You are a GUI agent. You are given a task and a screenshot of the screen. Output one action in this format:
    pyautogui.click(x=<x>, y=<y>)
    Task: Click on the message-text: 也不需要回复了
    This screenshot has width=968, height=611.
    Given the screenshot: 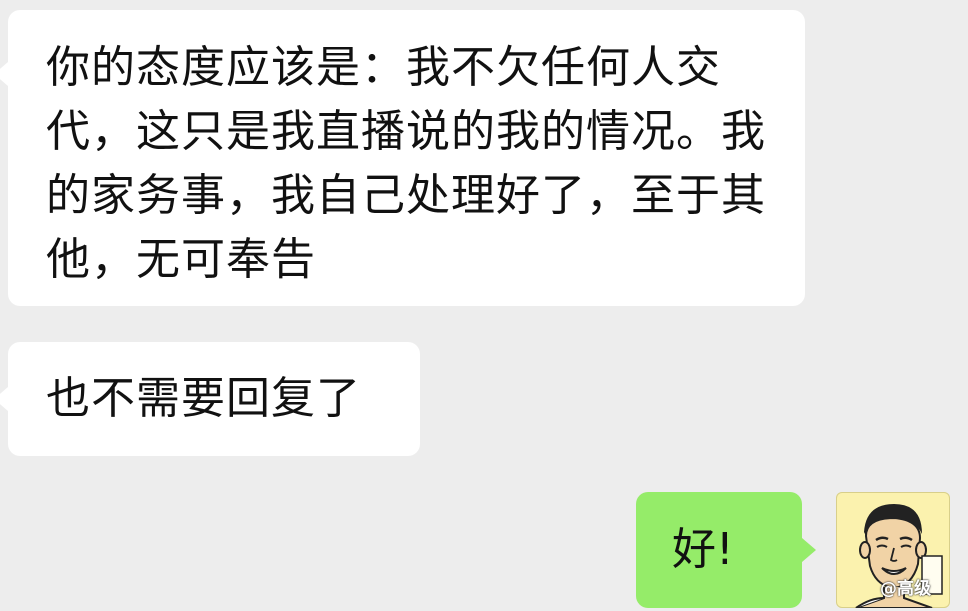 What is the action you would take?
    pyautogui.click(x=203, y=398)
    